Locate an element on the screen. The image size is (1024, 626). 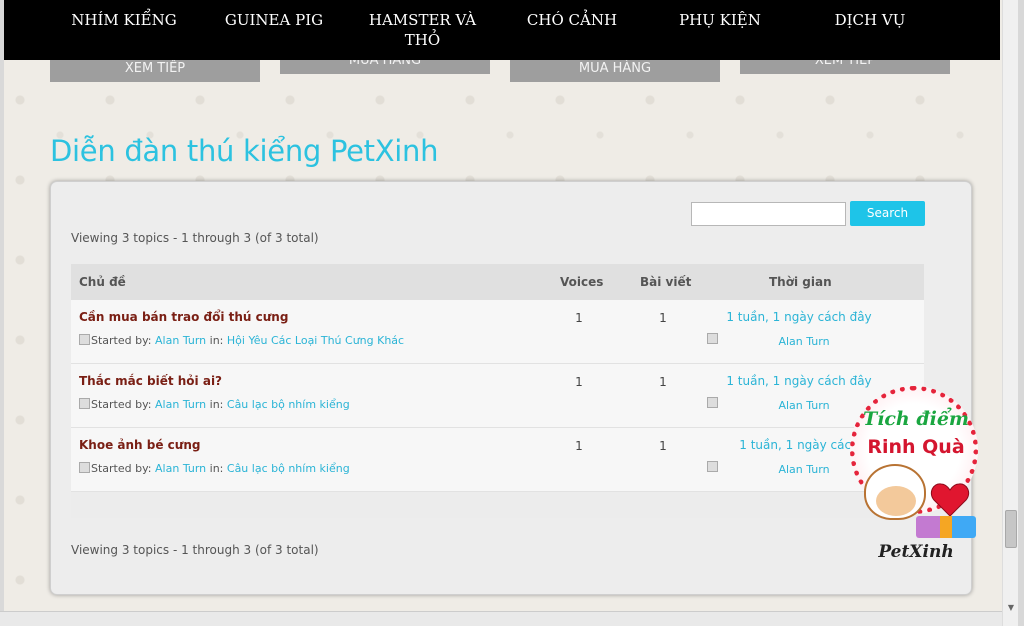
topic-title-link: Cần mua bán trao đổi thú cưng is located at coordinates (183, 317).